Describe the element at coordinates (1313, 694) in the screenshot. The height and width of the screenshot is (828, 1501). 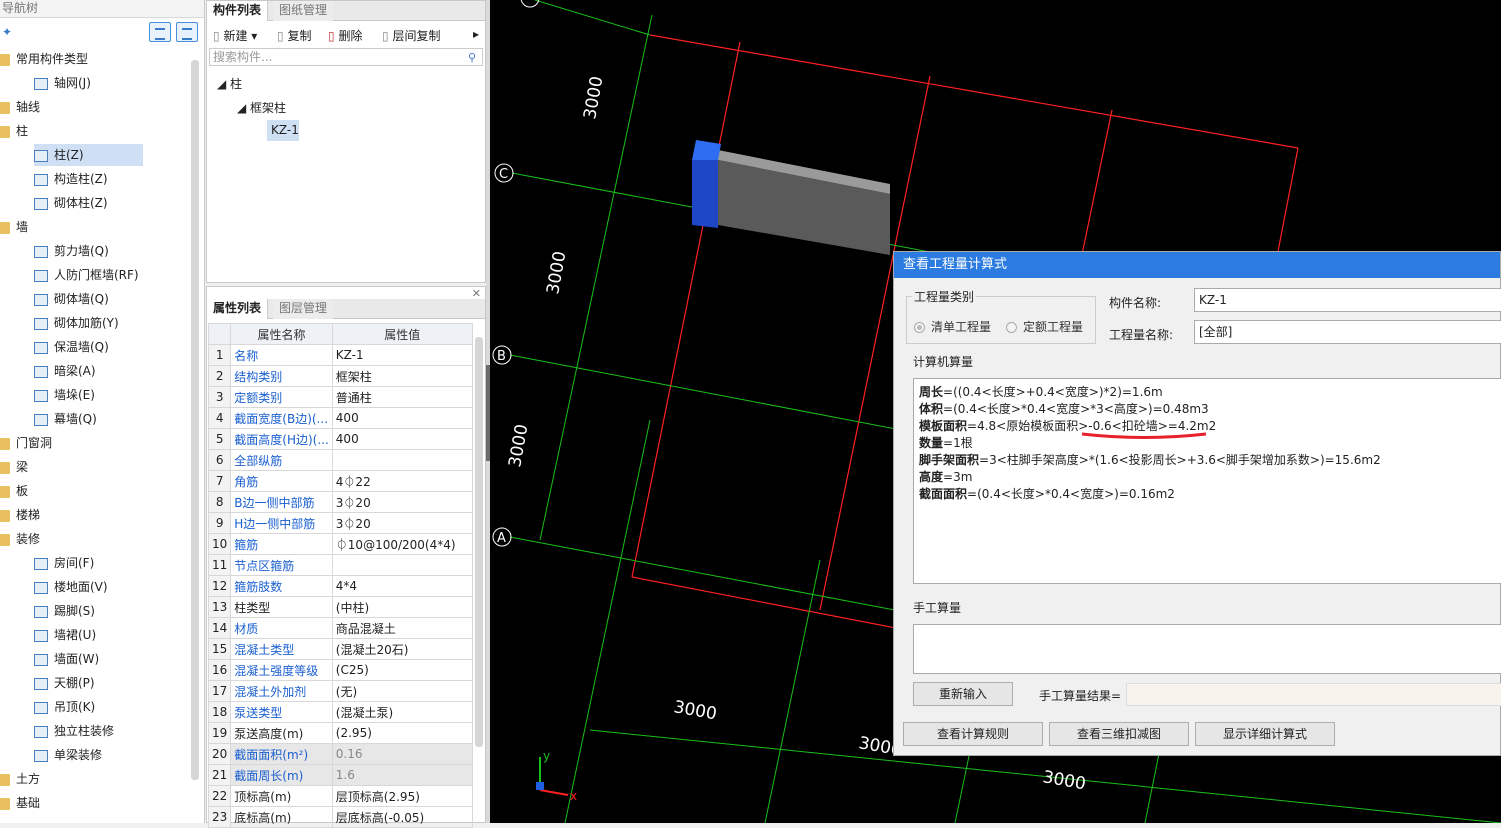
I see `manual-result-field` at that location.